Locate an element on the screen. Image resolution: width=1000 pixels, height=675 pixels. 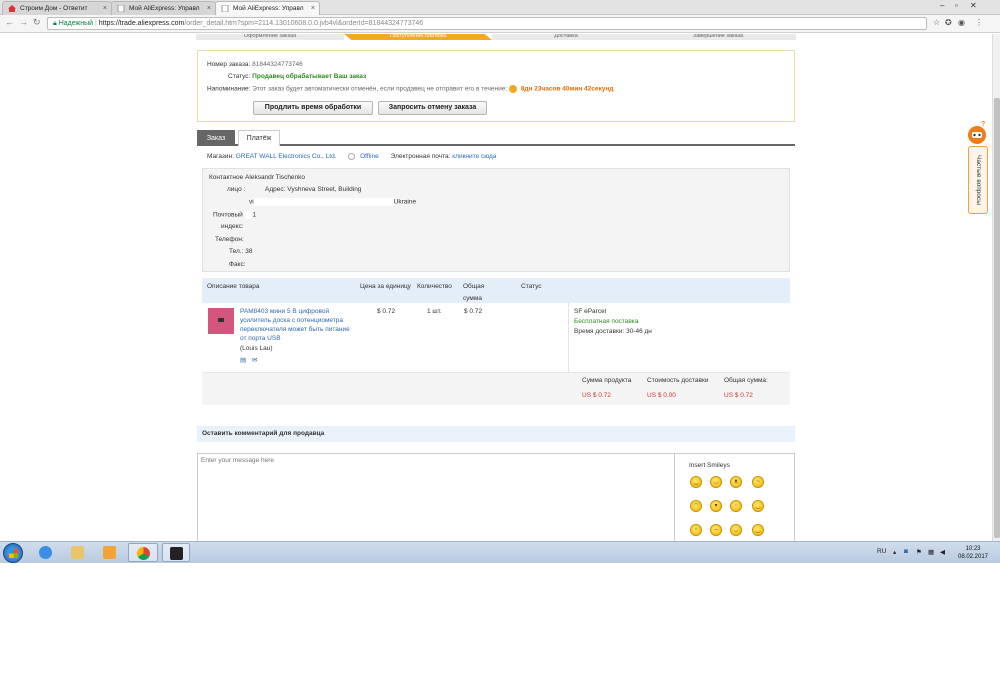
browser-tab-2: Мой AliExpress: Управл × is located at coordinates (163, 8).